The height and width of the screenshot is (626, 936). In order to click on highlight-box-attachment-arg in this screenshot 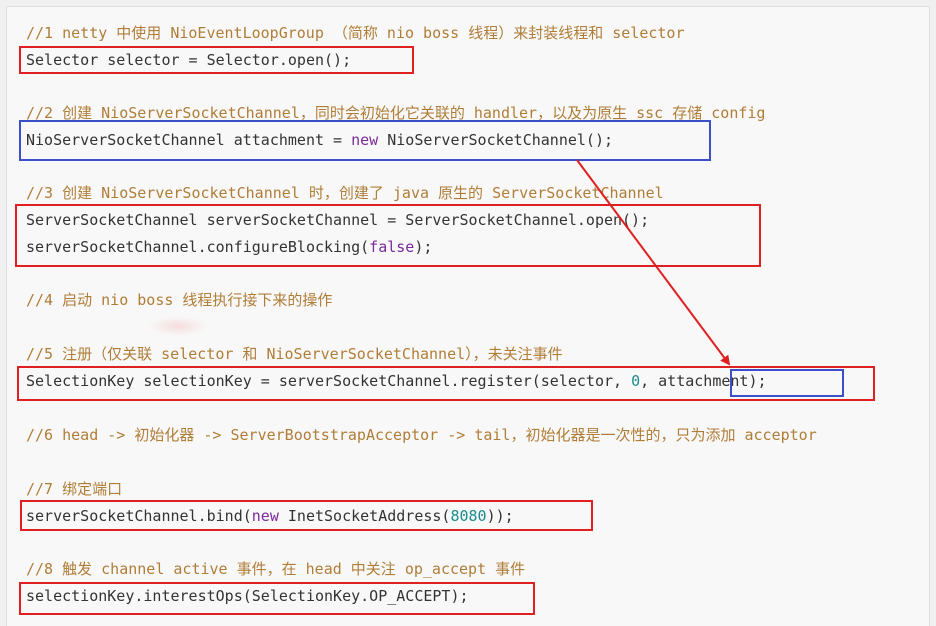, I will do `click(787, 383)`.